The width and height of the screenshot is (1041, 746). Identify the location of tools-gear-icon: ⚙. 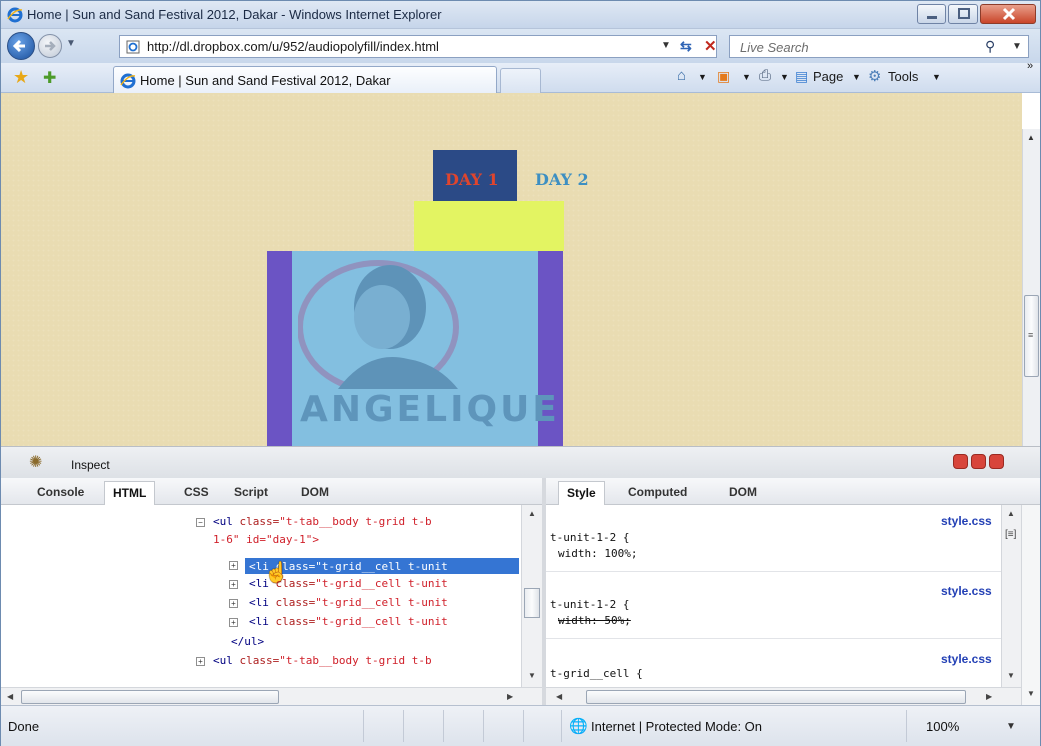
(874, 76).